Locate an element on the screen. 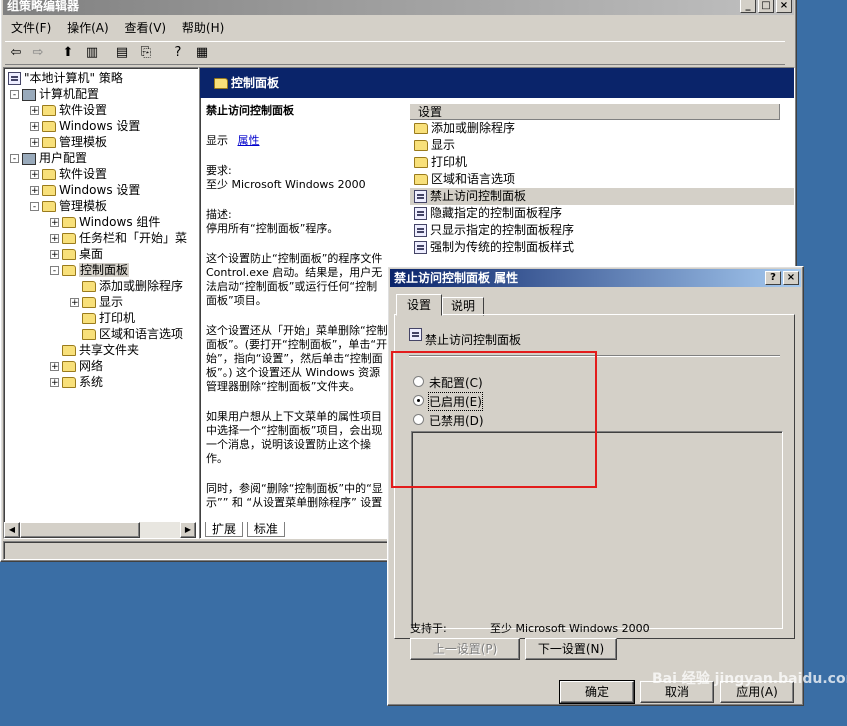 The height and width of the screenshot is (726, 847). tree-cc-admin: + 管理模板 is located at coordinates (68, 142).